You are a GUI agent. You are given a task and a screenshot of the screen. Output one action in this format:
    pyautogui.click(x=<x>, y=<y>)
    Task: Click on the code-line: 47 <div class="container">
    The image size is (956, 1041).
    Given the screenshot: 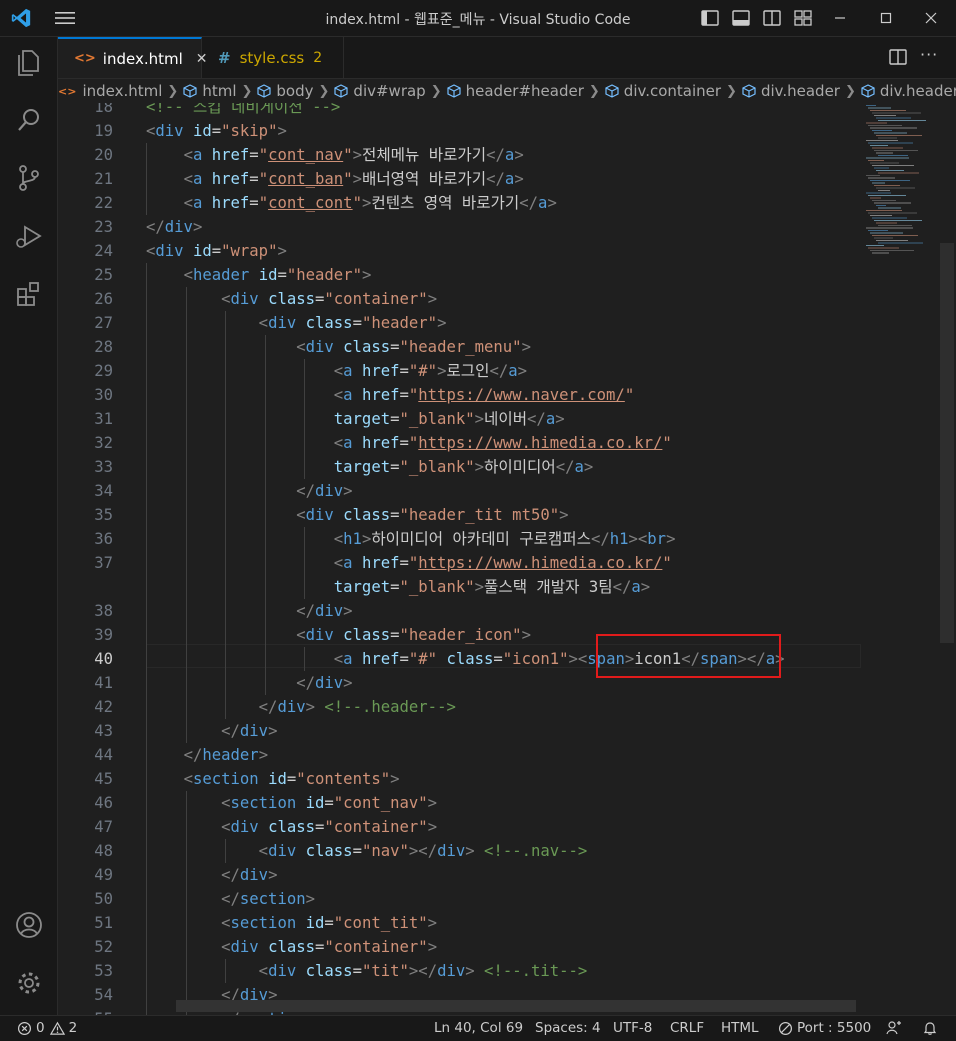 What is the action you would take?
    pyautogui.click(x=458, y=827)
    